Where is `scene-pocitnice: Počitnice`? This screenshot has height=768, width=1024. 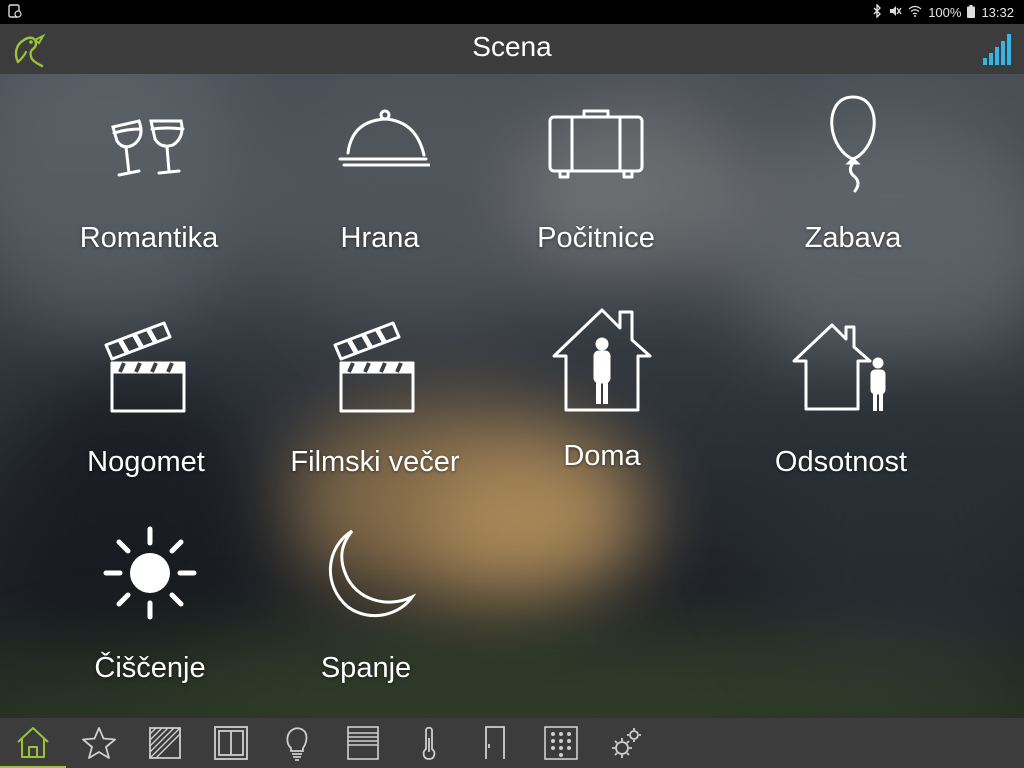
scene-pocitnice: Počitnice is located at coordinates (596, 188).